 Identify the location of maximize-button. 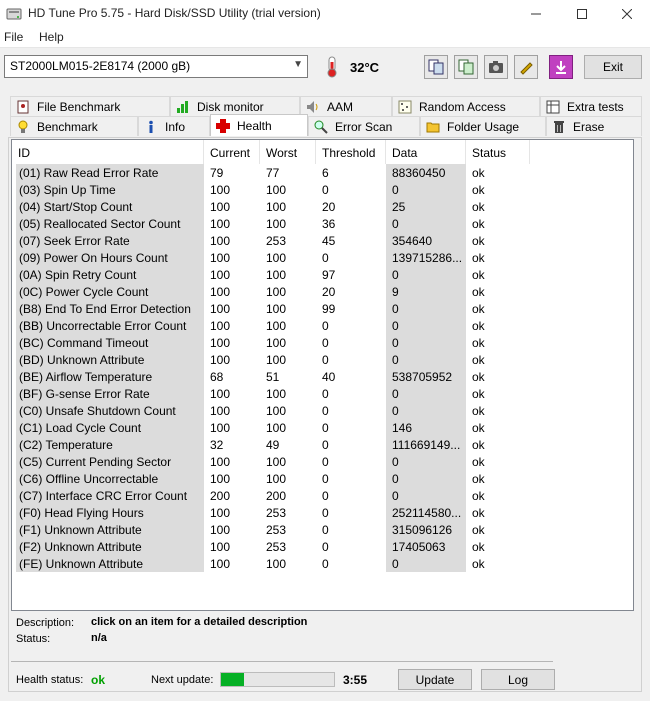
(582, 13).